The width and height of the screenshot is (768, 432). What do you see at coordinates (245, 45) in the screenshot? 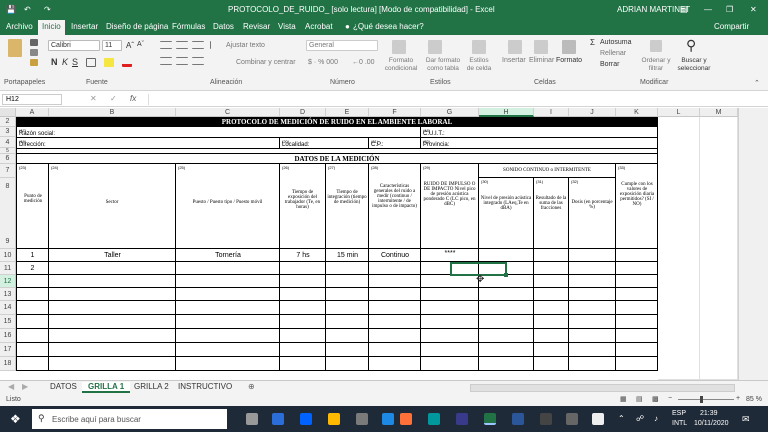
I see `wrap-text-button: Ajustar texto` at bounding box center [245, 45].